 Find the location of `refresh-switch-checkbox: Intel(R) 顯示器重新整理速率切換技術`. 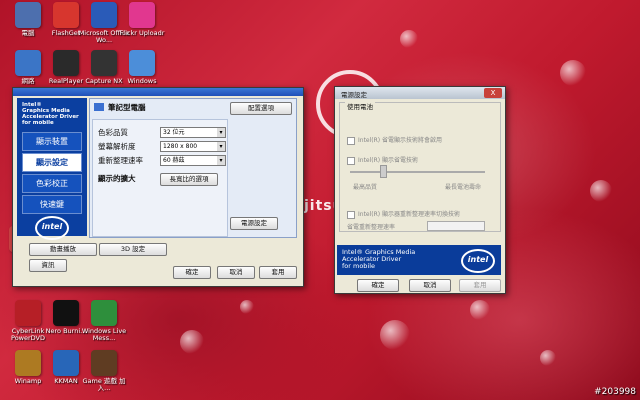

refresh-switch-checkbox: Intel(R) 顯示器重新整理速率切換技術 is located at coordinates (403, 214).